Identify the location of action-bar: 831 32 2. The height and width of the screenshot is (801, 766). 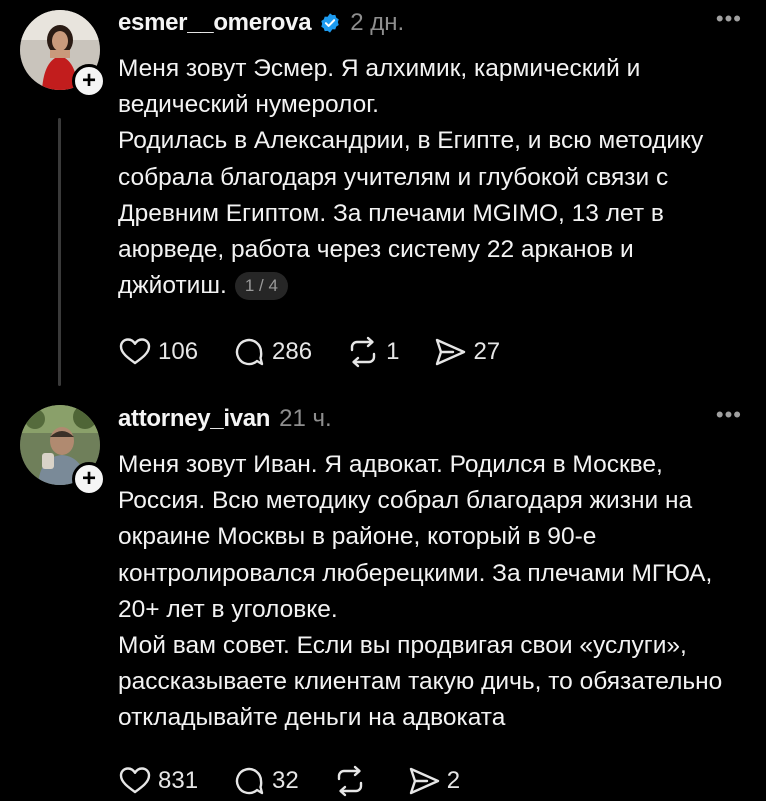
(306, 781).